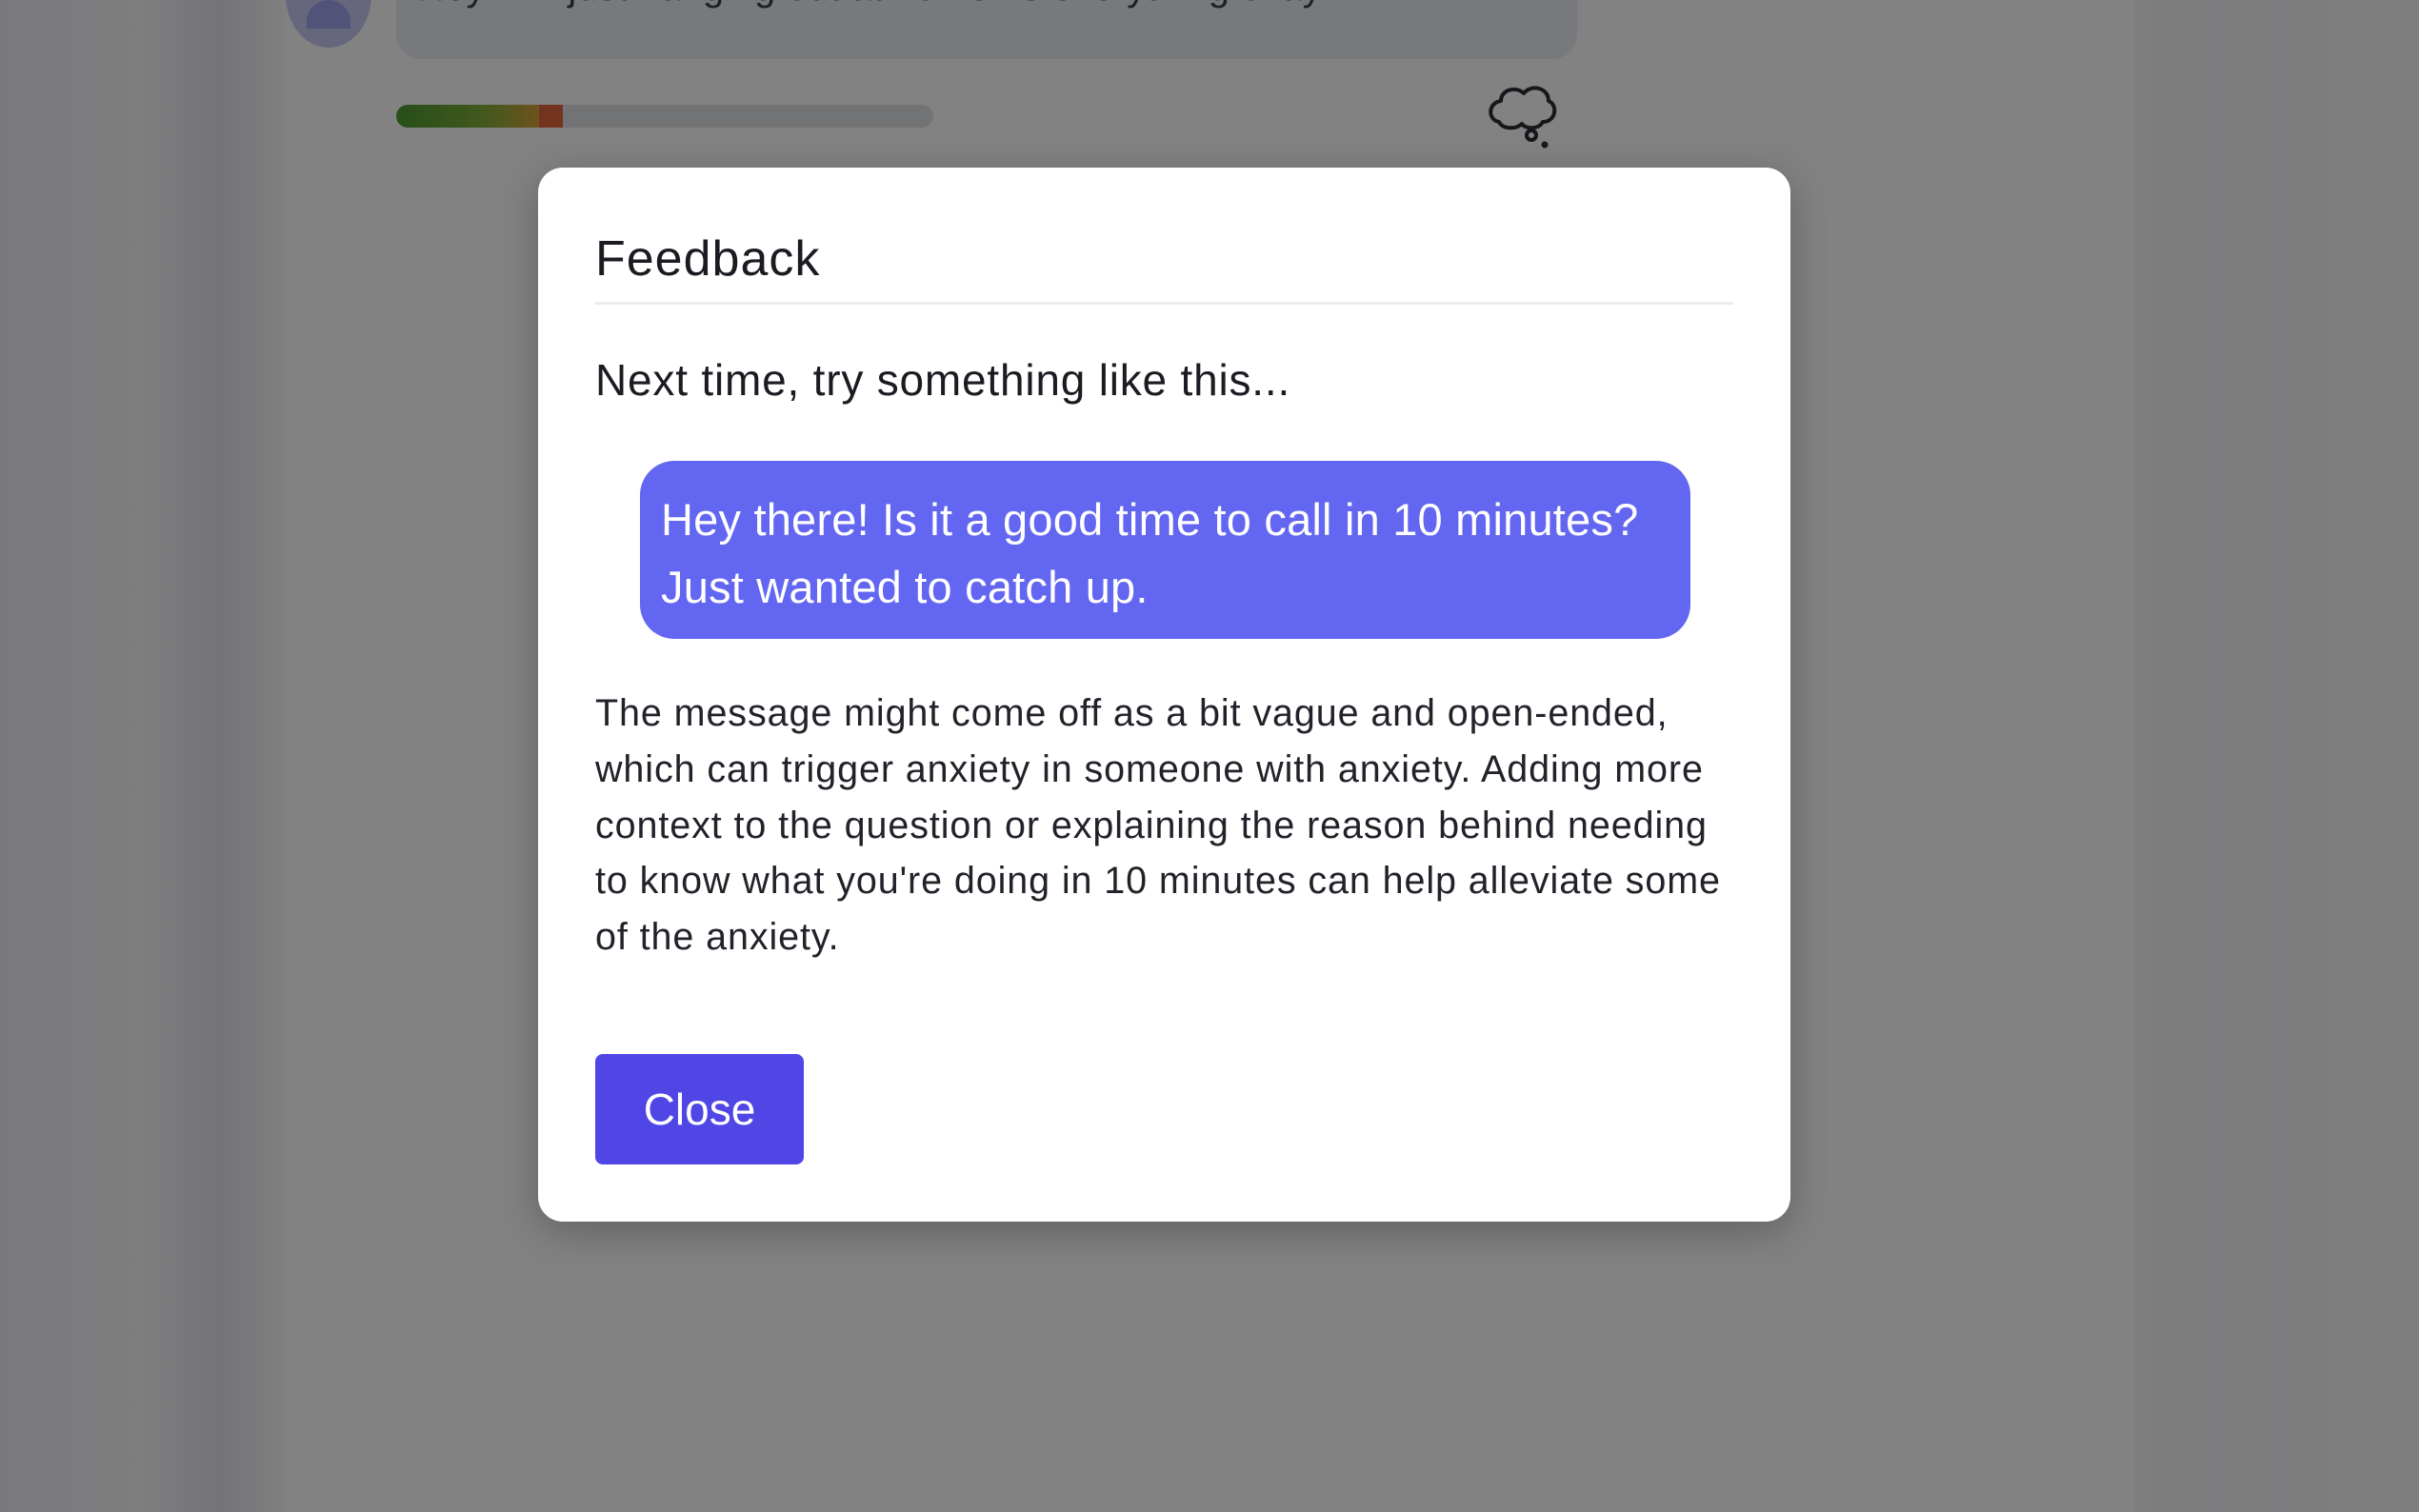  I want to click on modal-title: Feedback, so click(708, 259).